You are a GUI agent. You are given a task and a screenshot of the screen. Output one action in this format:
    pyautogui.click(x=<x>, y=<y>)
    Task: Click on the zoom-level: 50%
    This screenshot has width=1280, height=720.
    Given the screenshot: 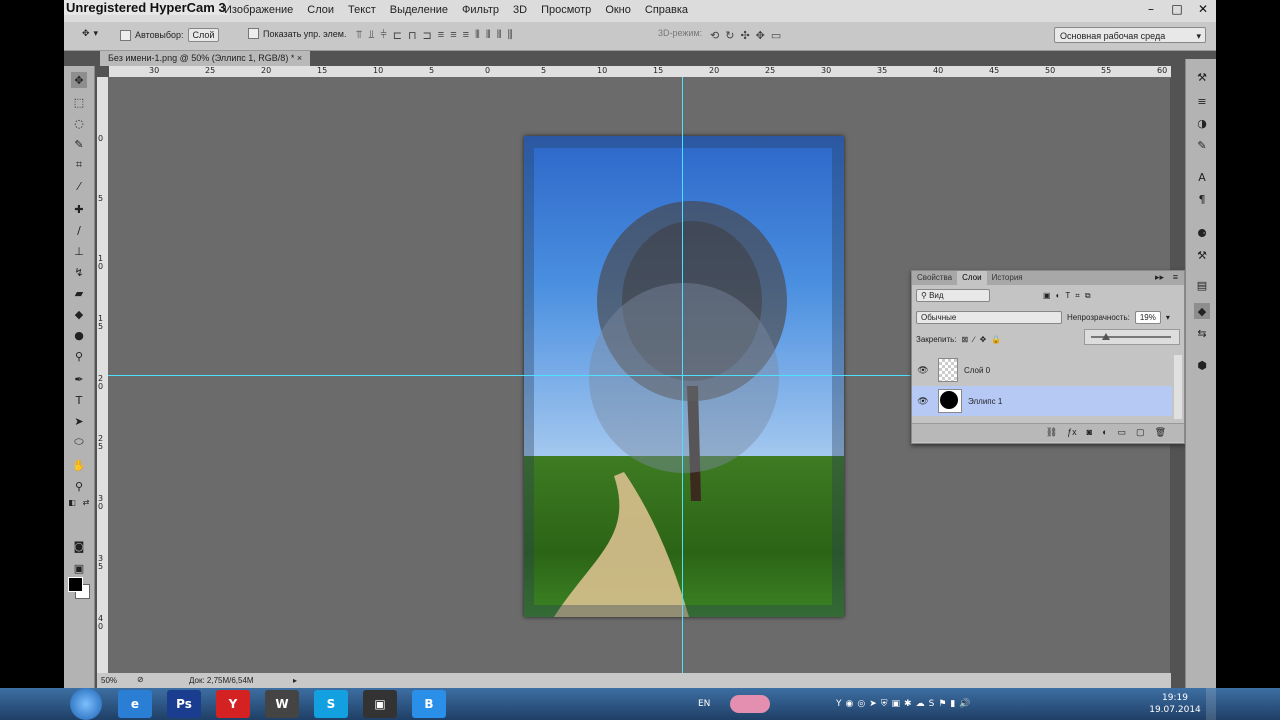 What is the action you would take?
    pyautogui.click(x=109, y=680)
    